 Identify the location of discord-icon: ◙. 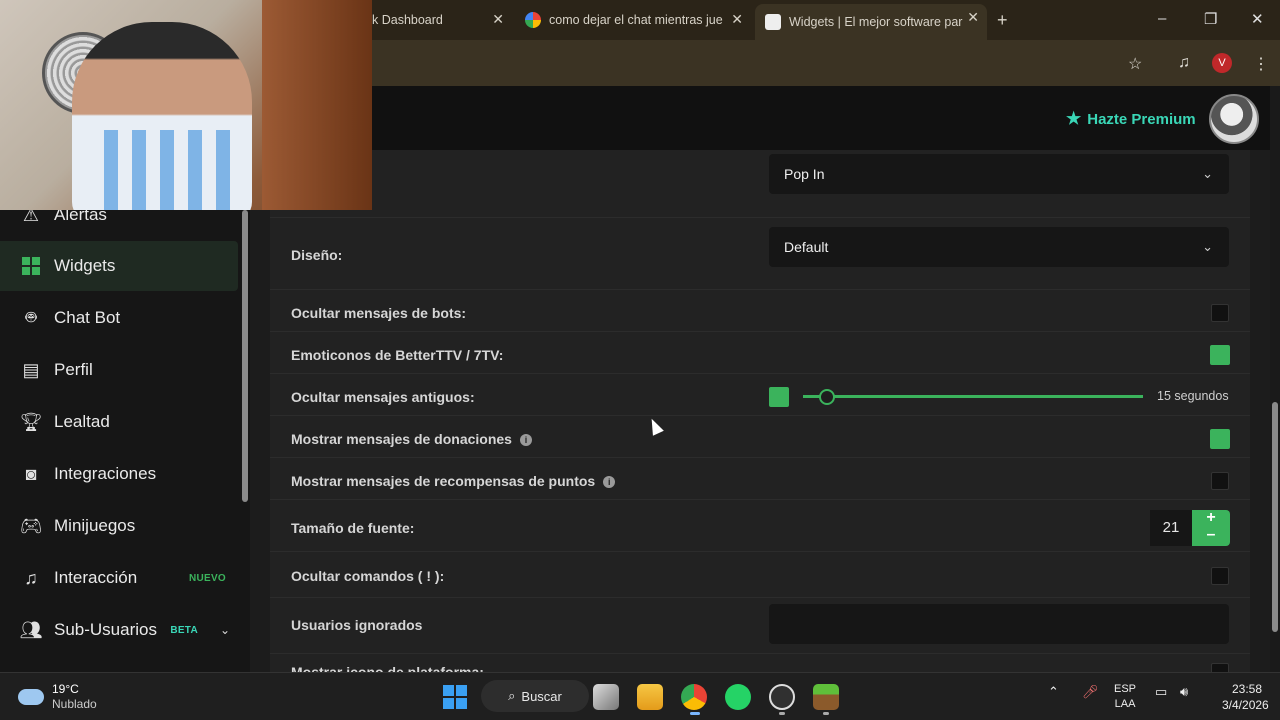
(31, 473).